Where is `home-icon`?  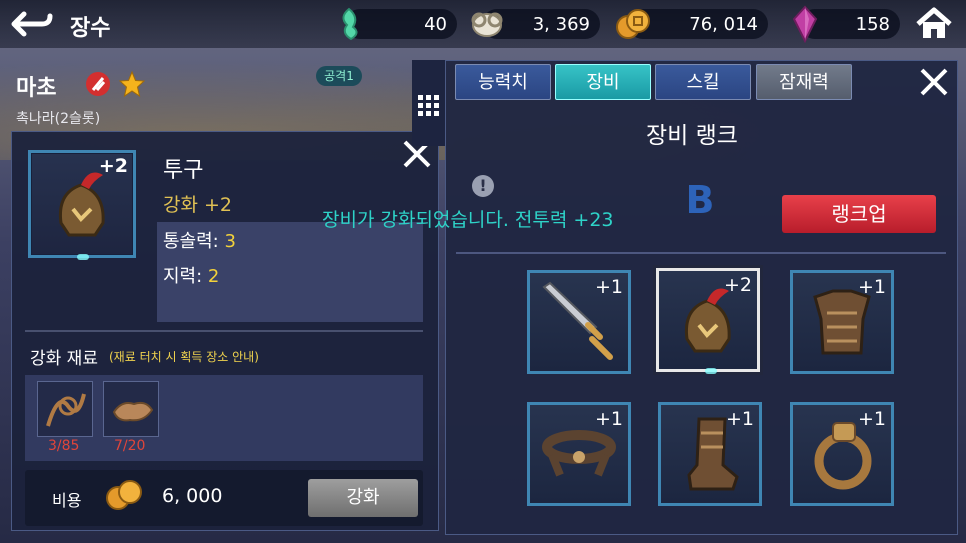
home-icon is located at coordinates (934, 24).